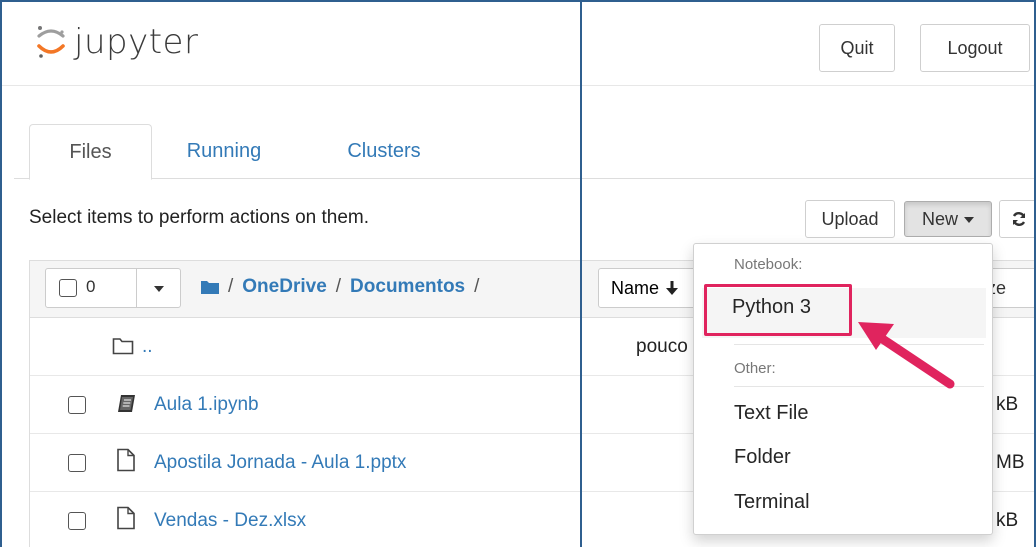 The width and height of the screenshot is (1036, 547). What do you see at coordinates (635, 287) in the screenshot?
I see `sort-label: Name` at bounding box center [635, 287].